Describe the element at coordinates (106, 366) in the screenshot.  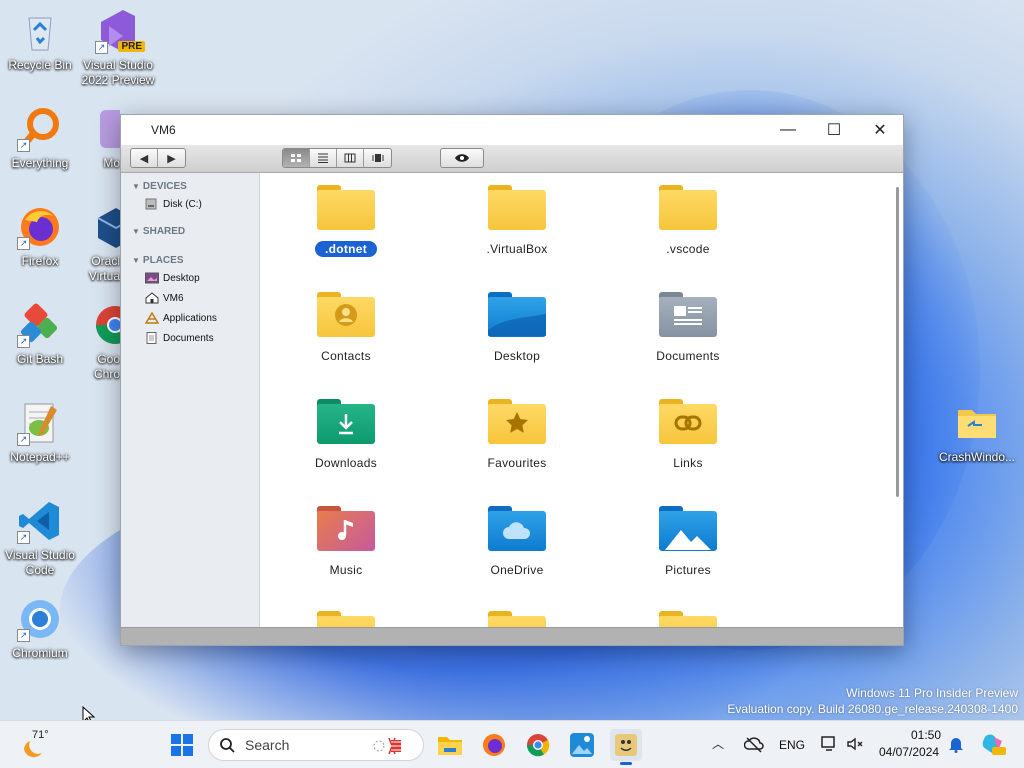
I see `desktop-icon-label: Goo Chro` at that location.